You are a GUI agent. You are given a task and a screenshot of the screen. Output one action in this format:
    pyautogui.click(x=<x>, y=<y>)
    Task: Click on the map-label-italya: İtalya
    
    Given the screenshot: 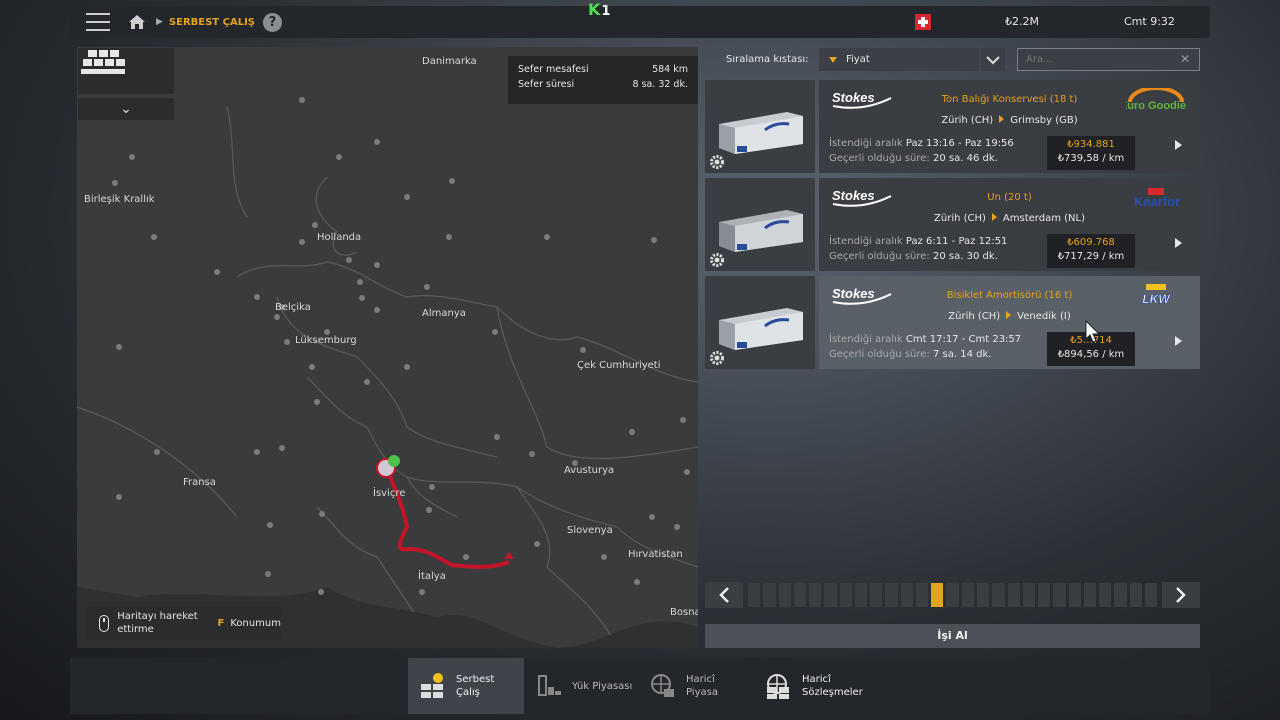 What is the action you would take?
    pyautogui.click(x=432, y=576)
    